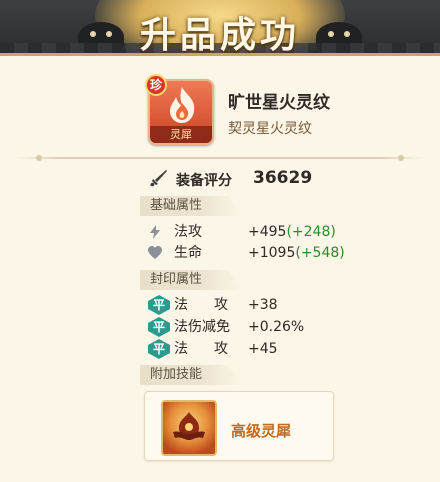  I want to click on base-stat-value: +495(+248), so click(292, 232).